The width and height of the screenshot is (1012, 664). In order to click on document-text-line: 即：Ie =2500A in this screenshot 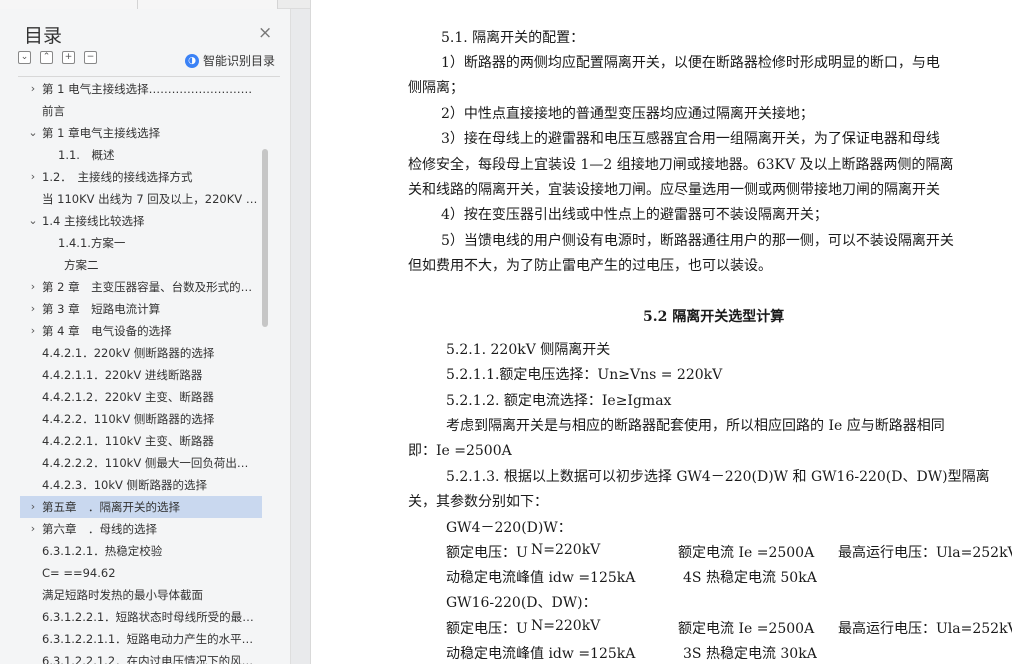, I will do `click(460, 451)`.